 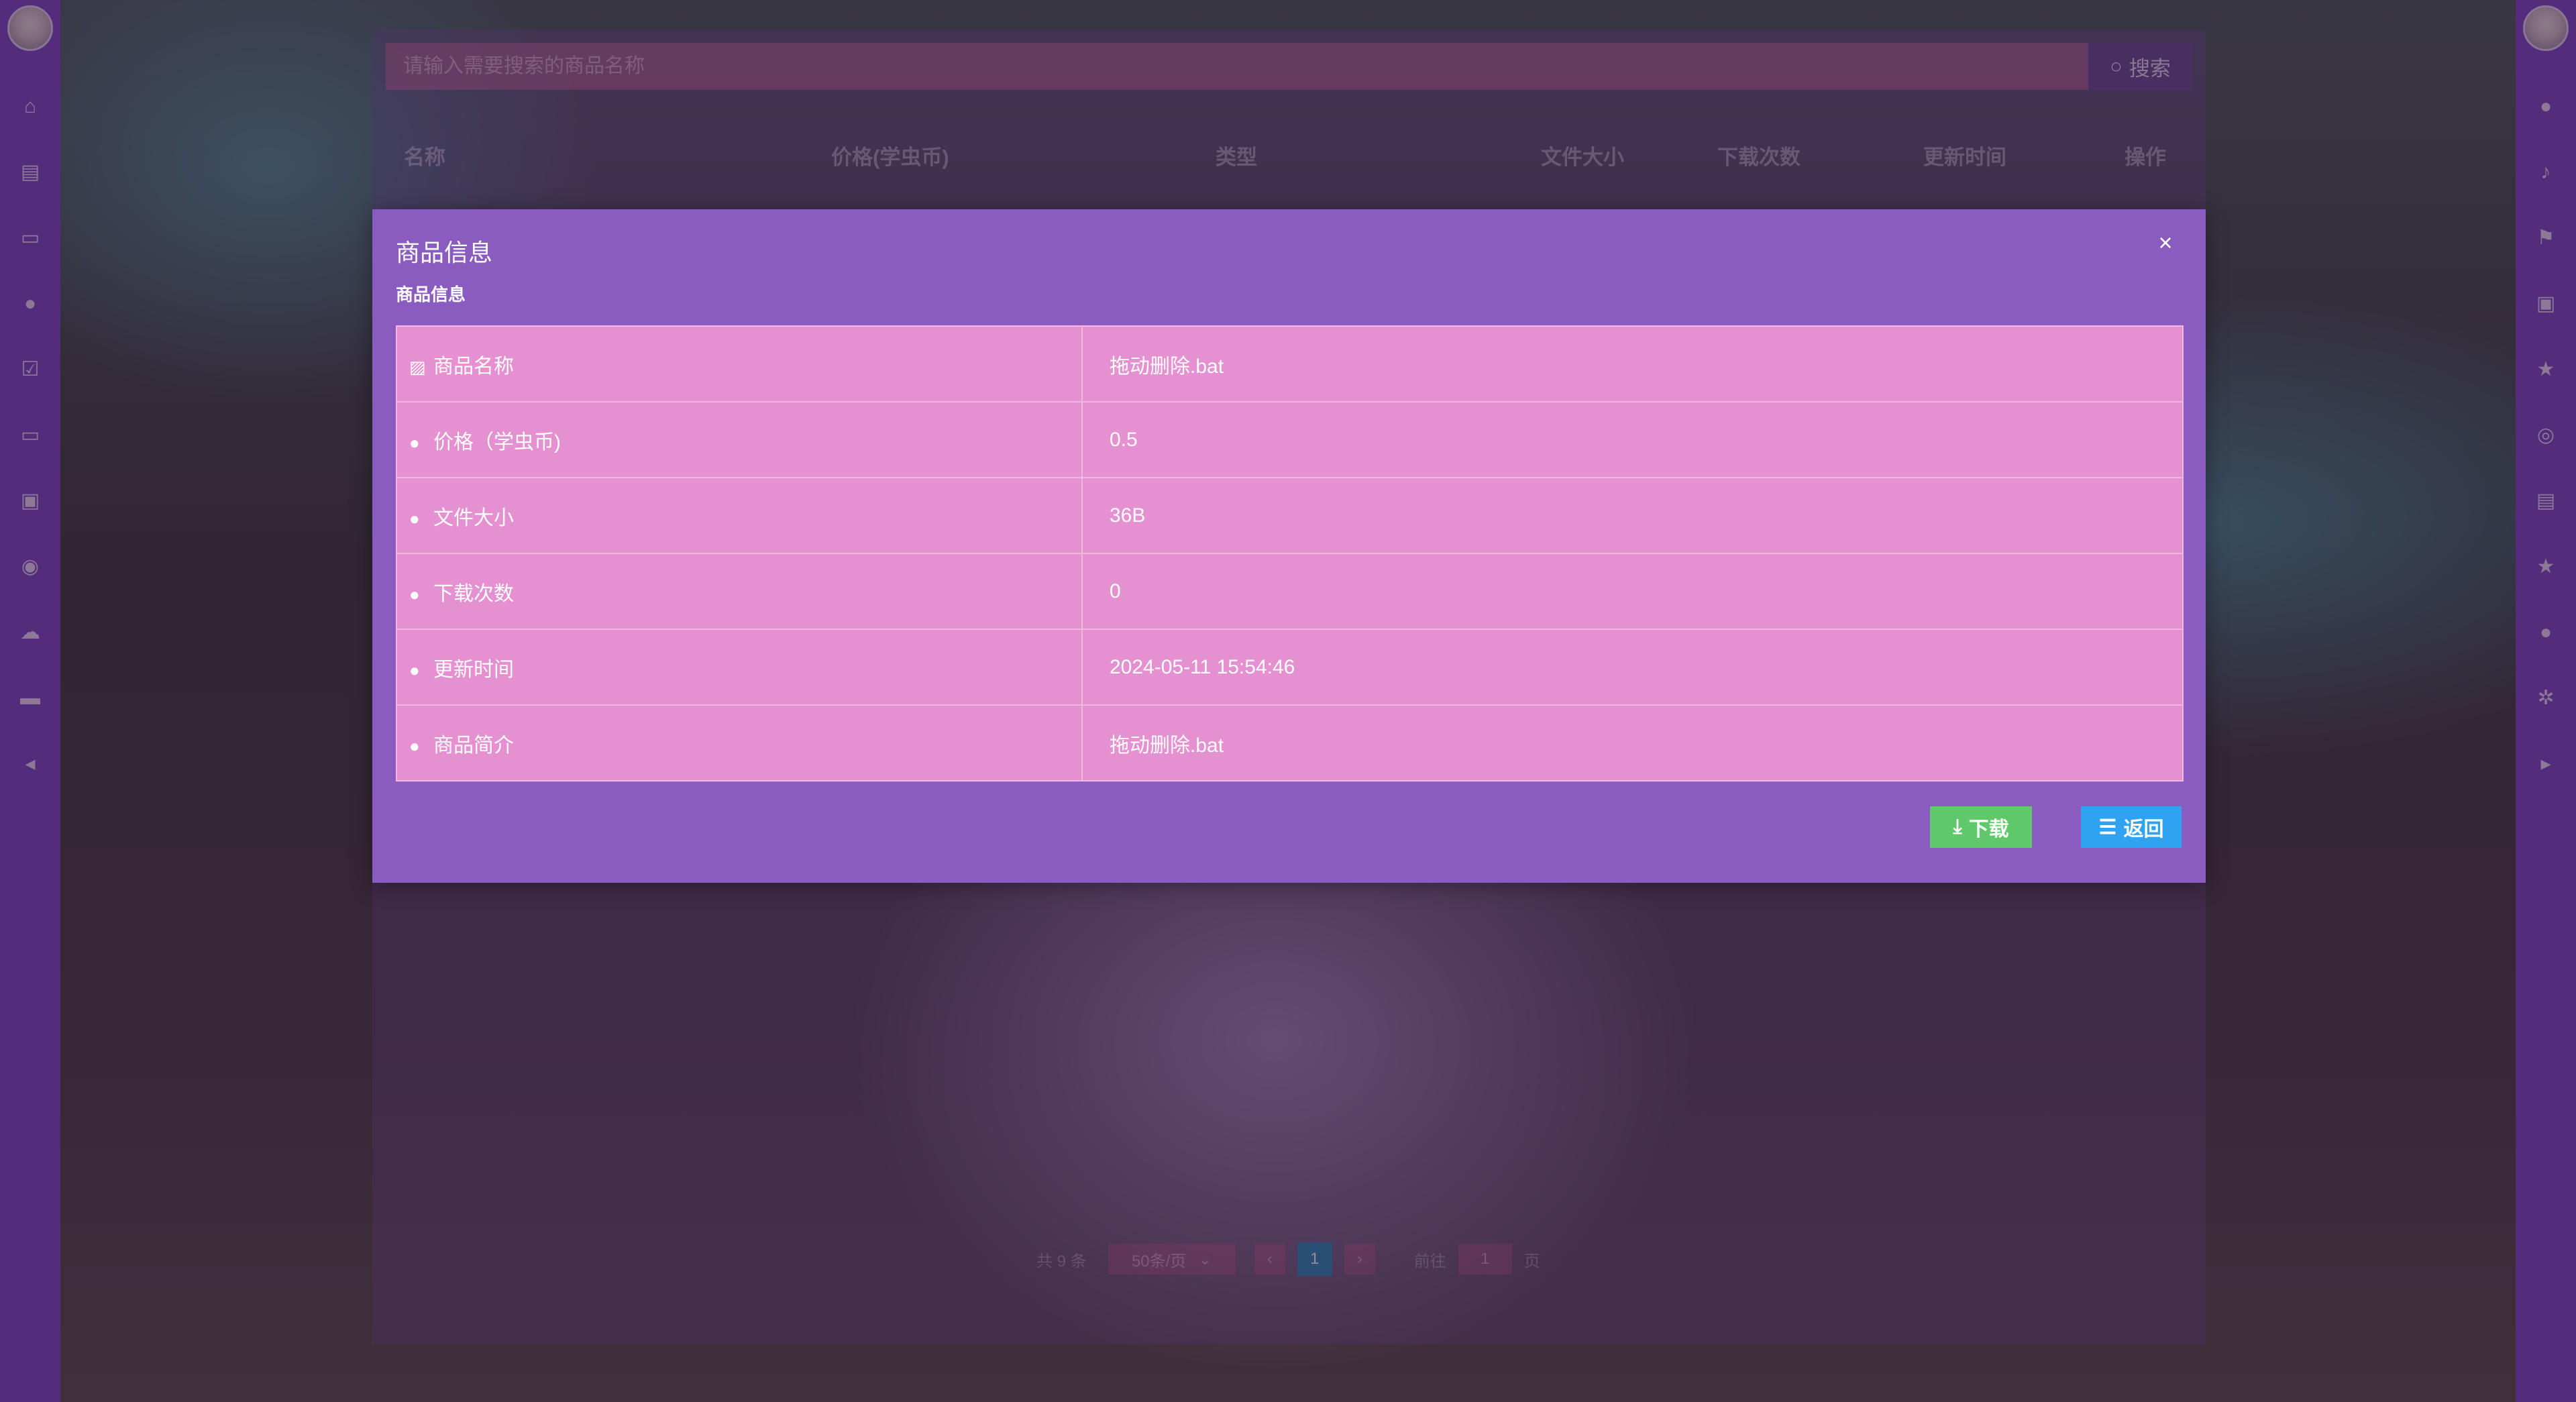 I want to click on dialog-title: 商品信息, so click(x=444, y=253).